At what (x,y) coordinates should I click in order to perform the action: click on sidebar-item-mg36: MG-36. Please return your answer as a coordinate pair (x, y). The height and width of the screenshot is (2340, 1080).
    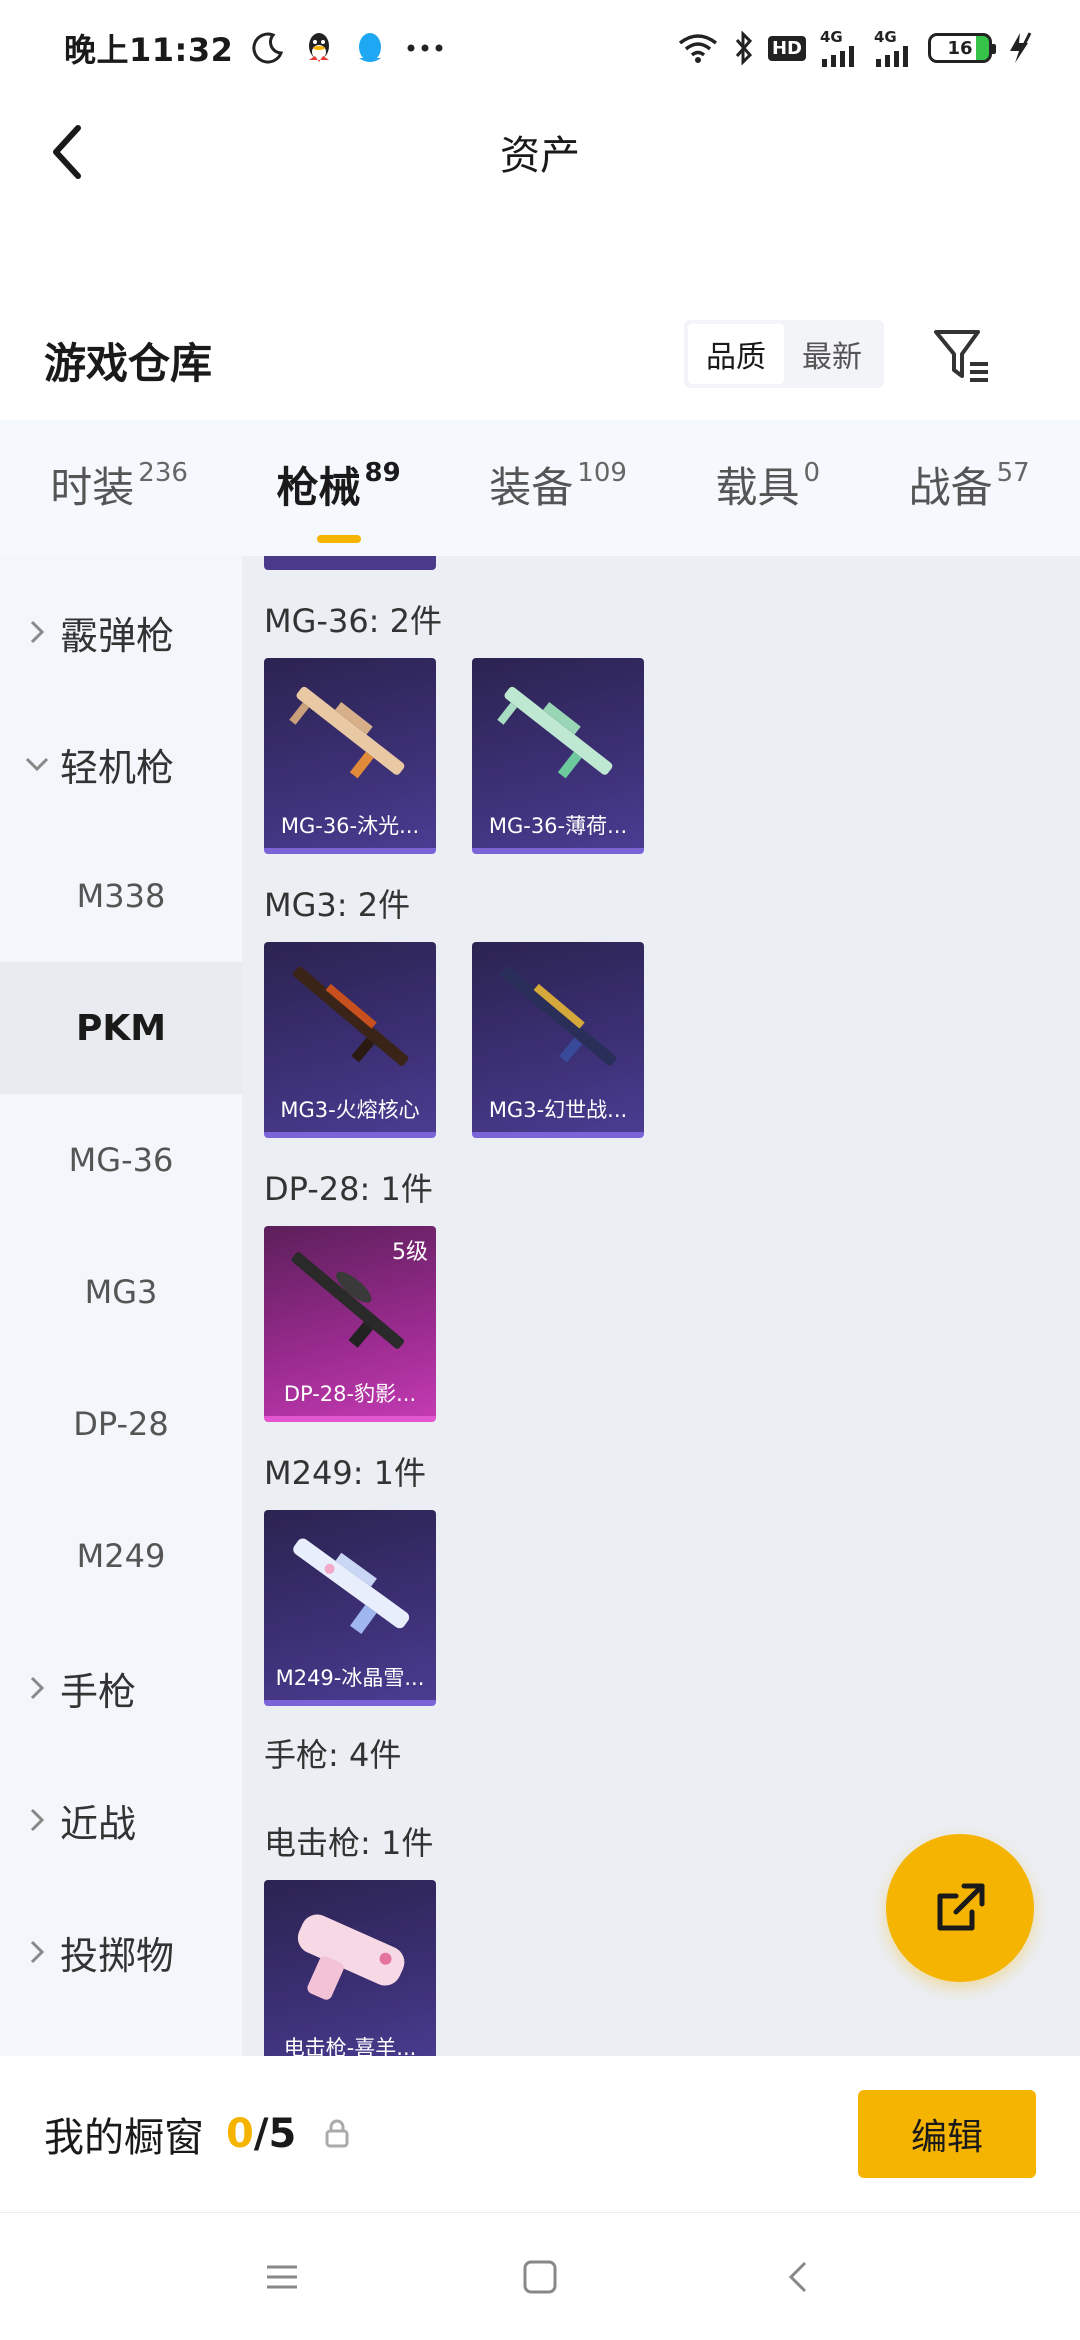
    Looking at the image, I should click on (121, 1160).